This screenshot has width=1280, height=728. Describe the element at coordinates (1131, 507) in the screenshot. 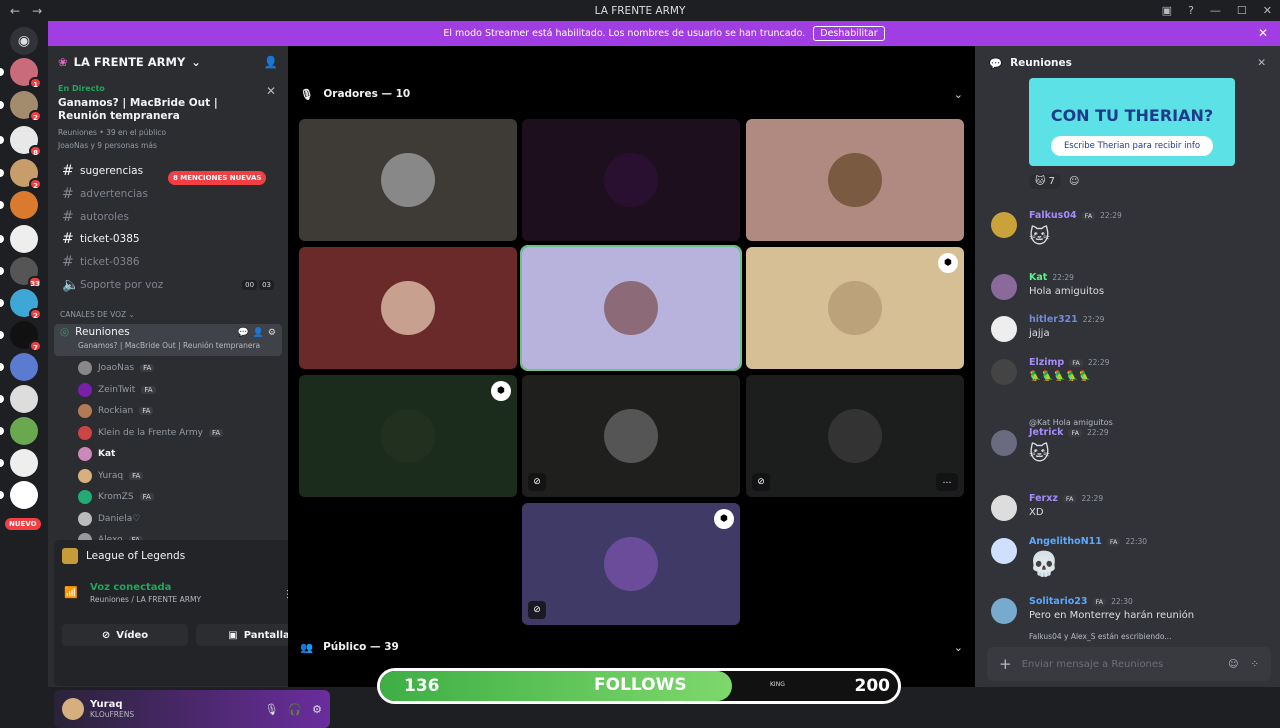

I see `chat-message: Ferxz FA 22:29 XD` at that location.